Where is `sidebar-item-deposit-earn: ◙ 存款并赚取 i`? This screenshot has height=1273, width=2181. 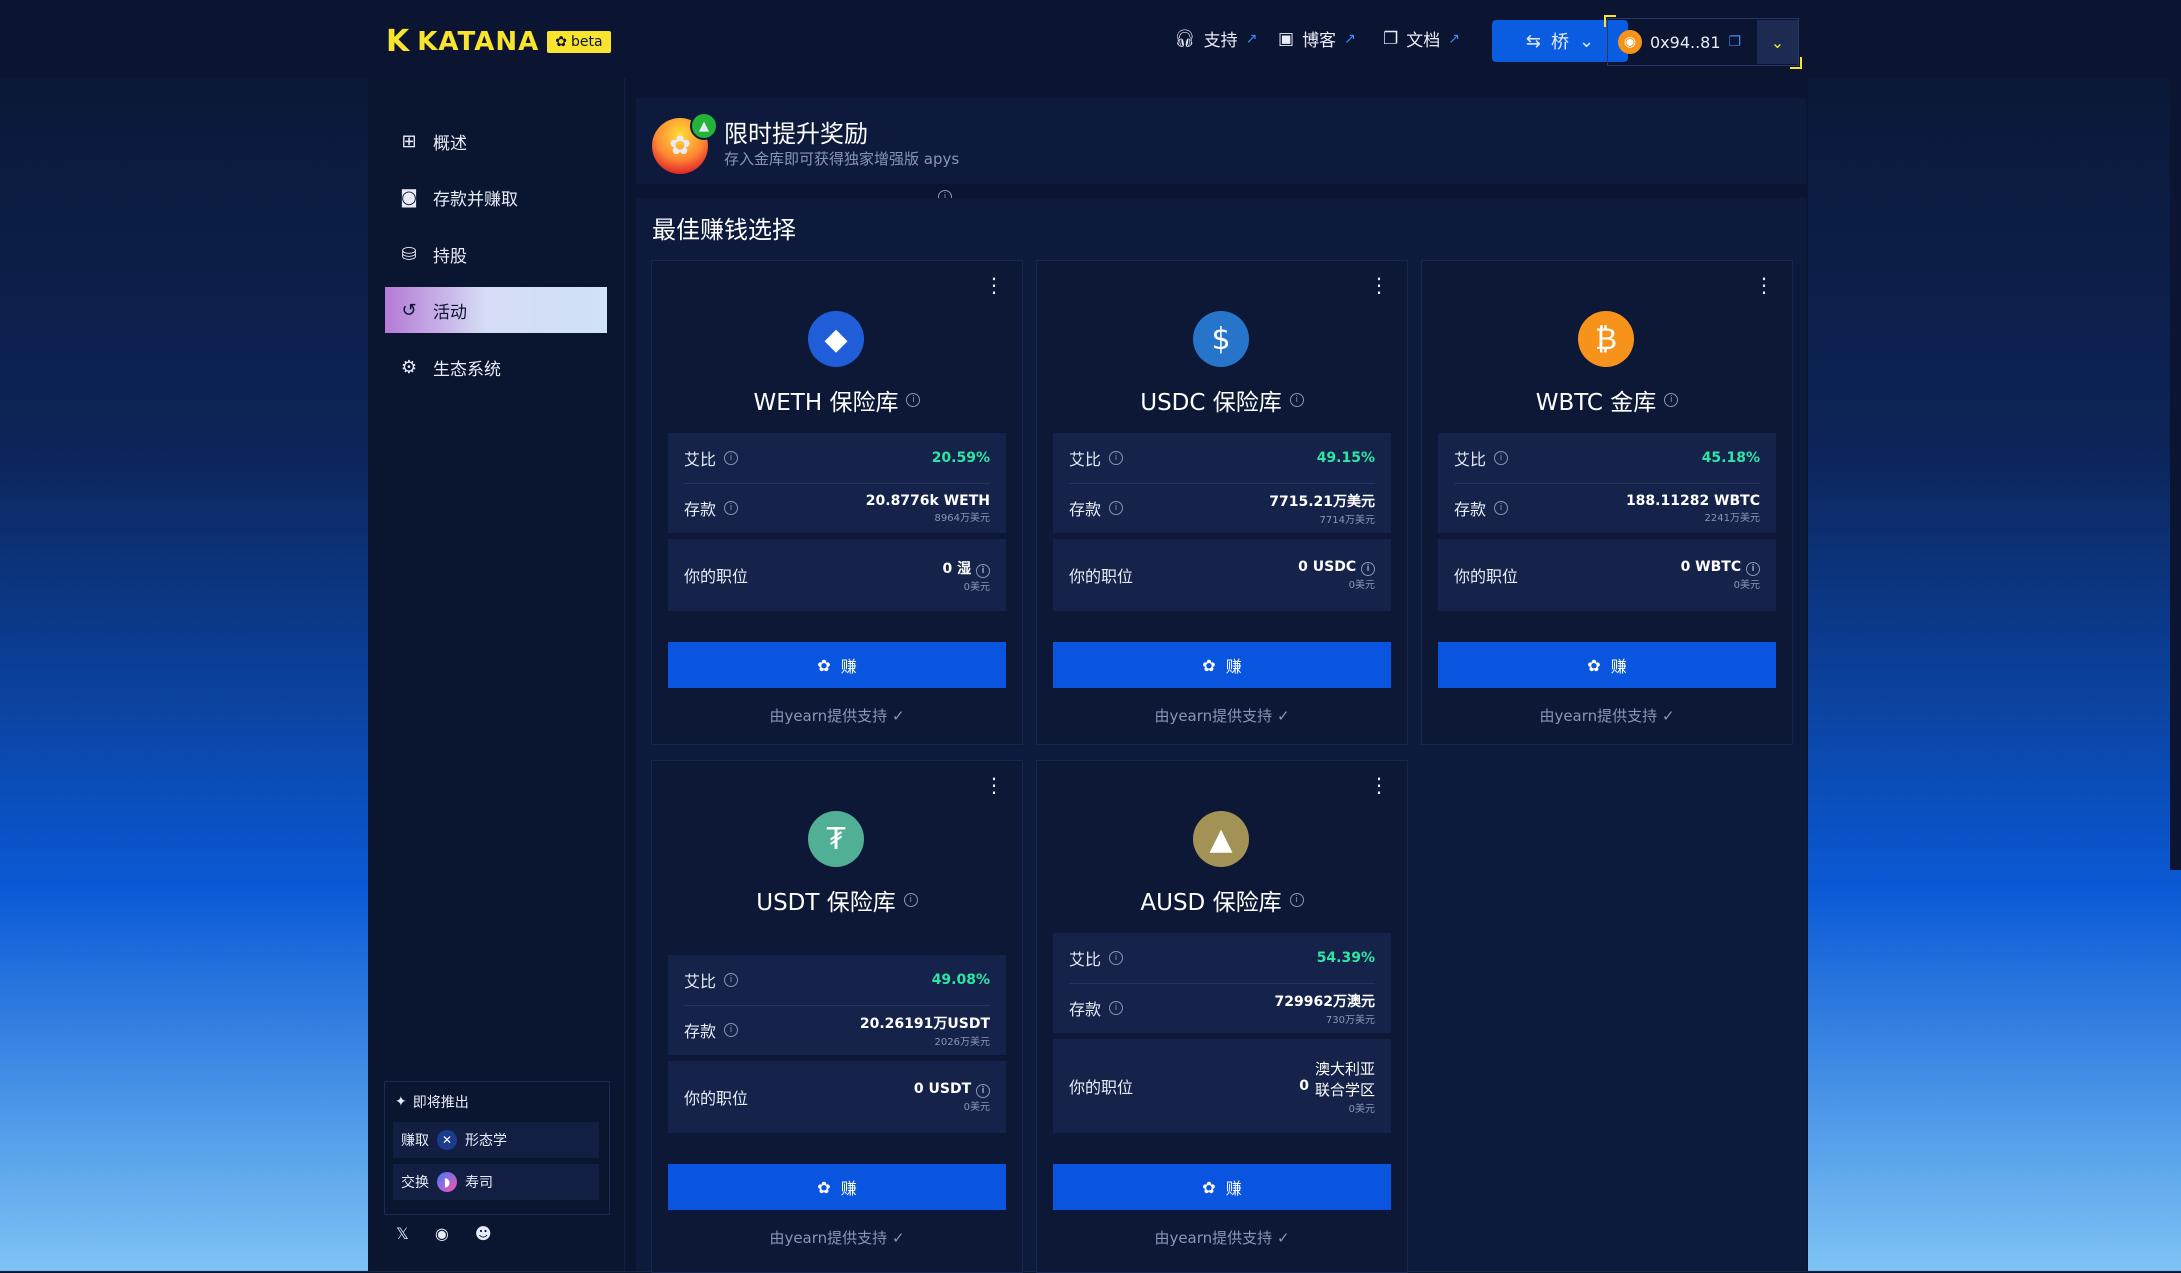 sidebar-item-deposit-earn: ◙ 存款并赚取 i is located at coordinates (668, 197).